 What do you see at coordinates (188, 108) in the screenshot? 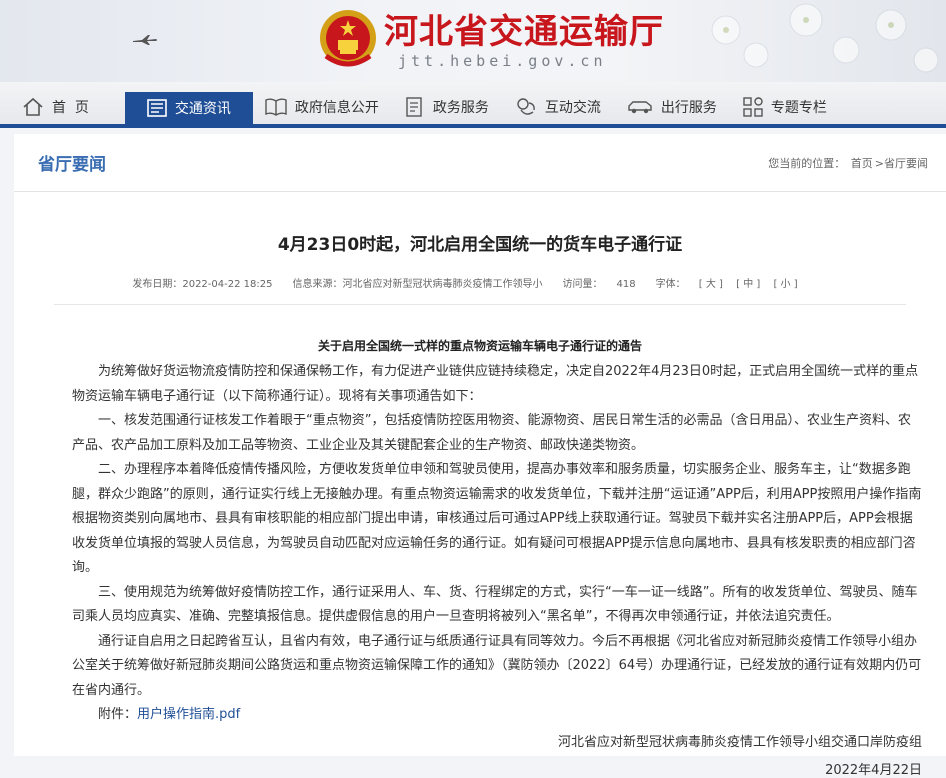
I see `nav-item-traffic-news: 交通资讯` at bounding box center [188, 108].